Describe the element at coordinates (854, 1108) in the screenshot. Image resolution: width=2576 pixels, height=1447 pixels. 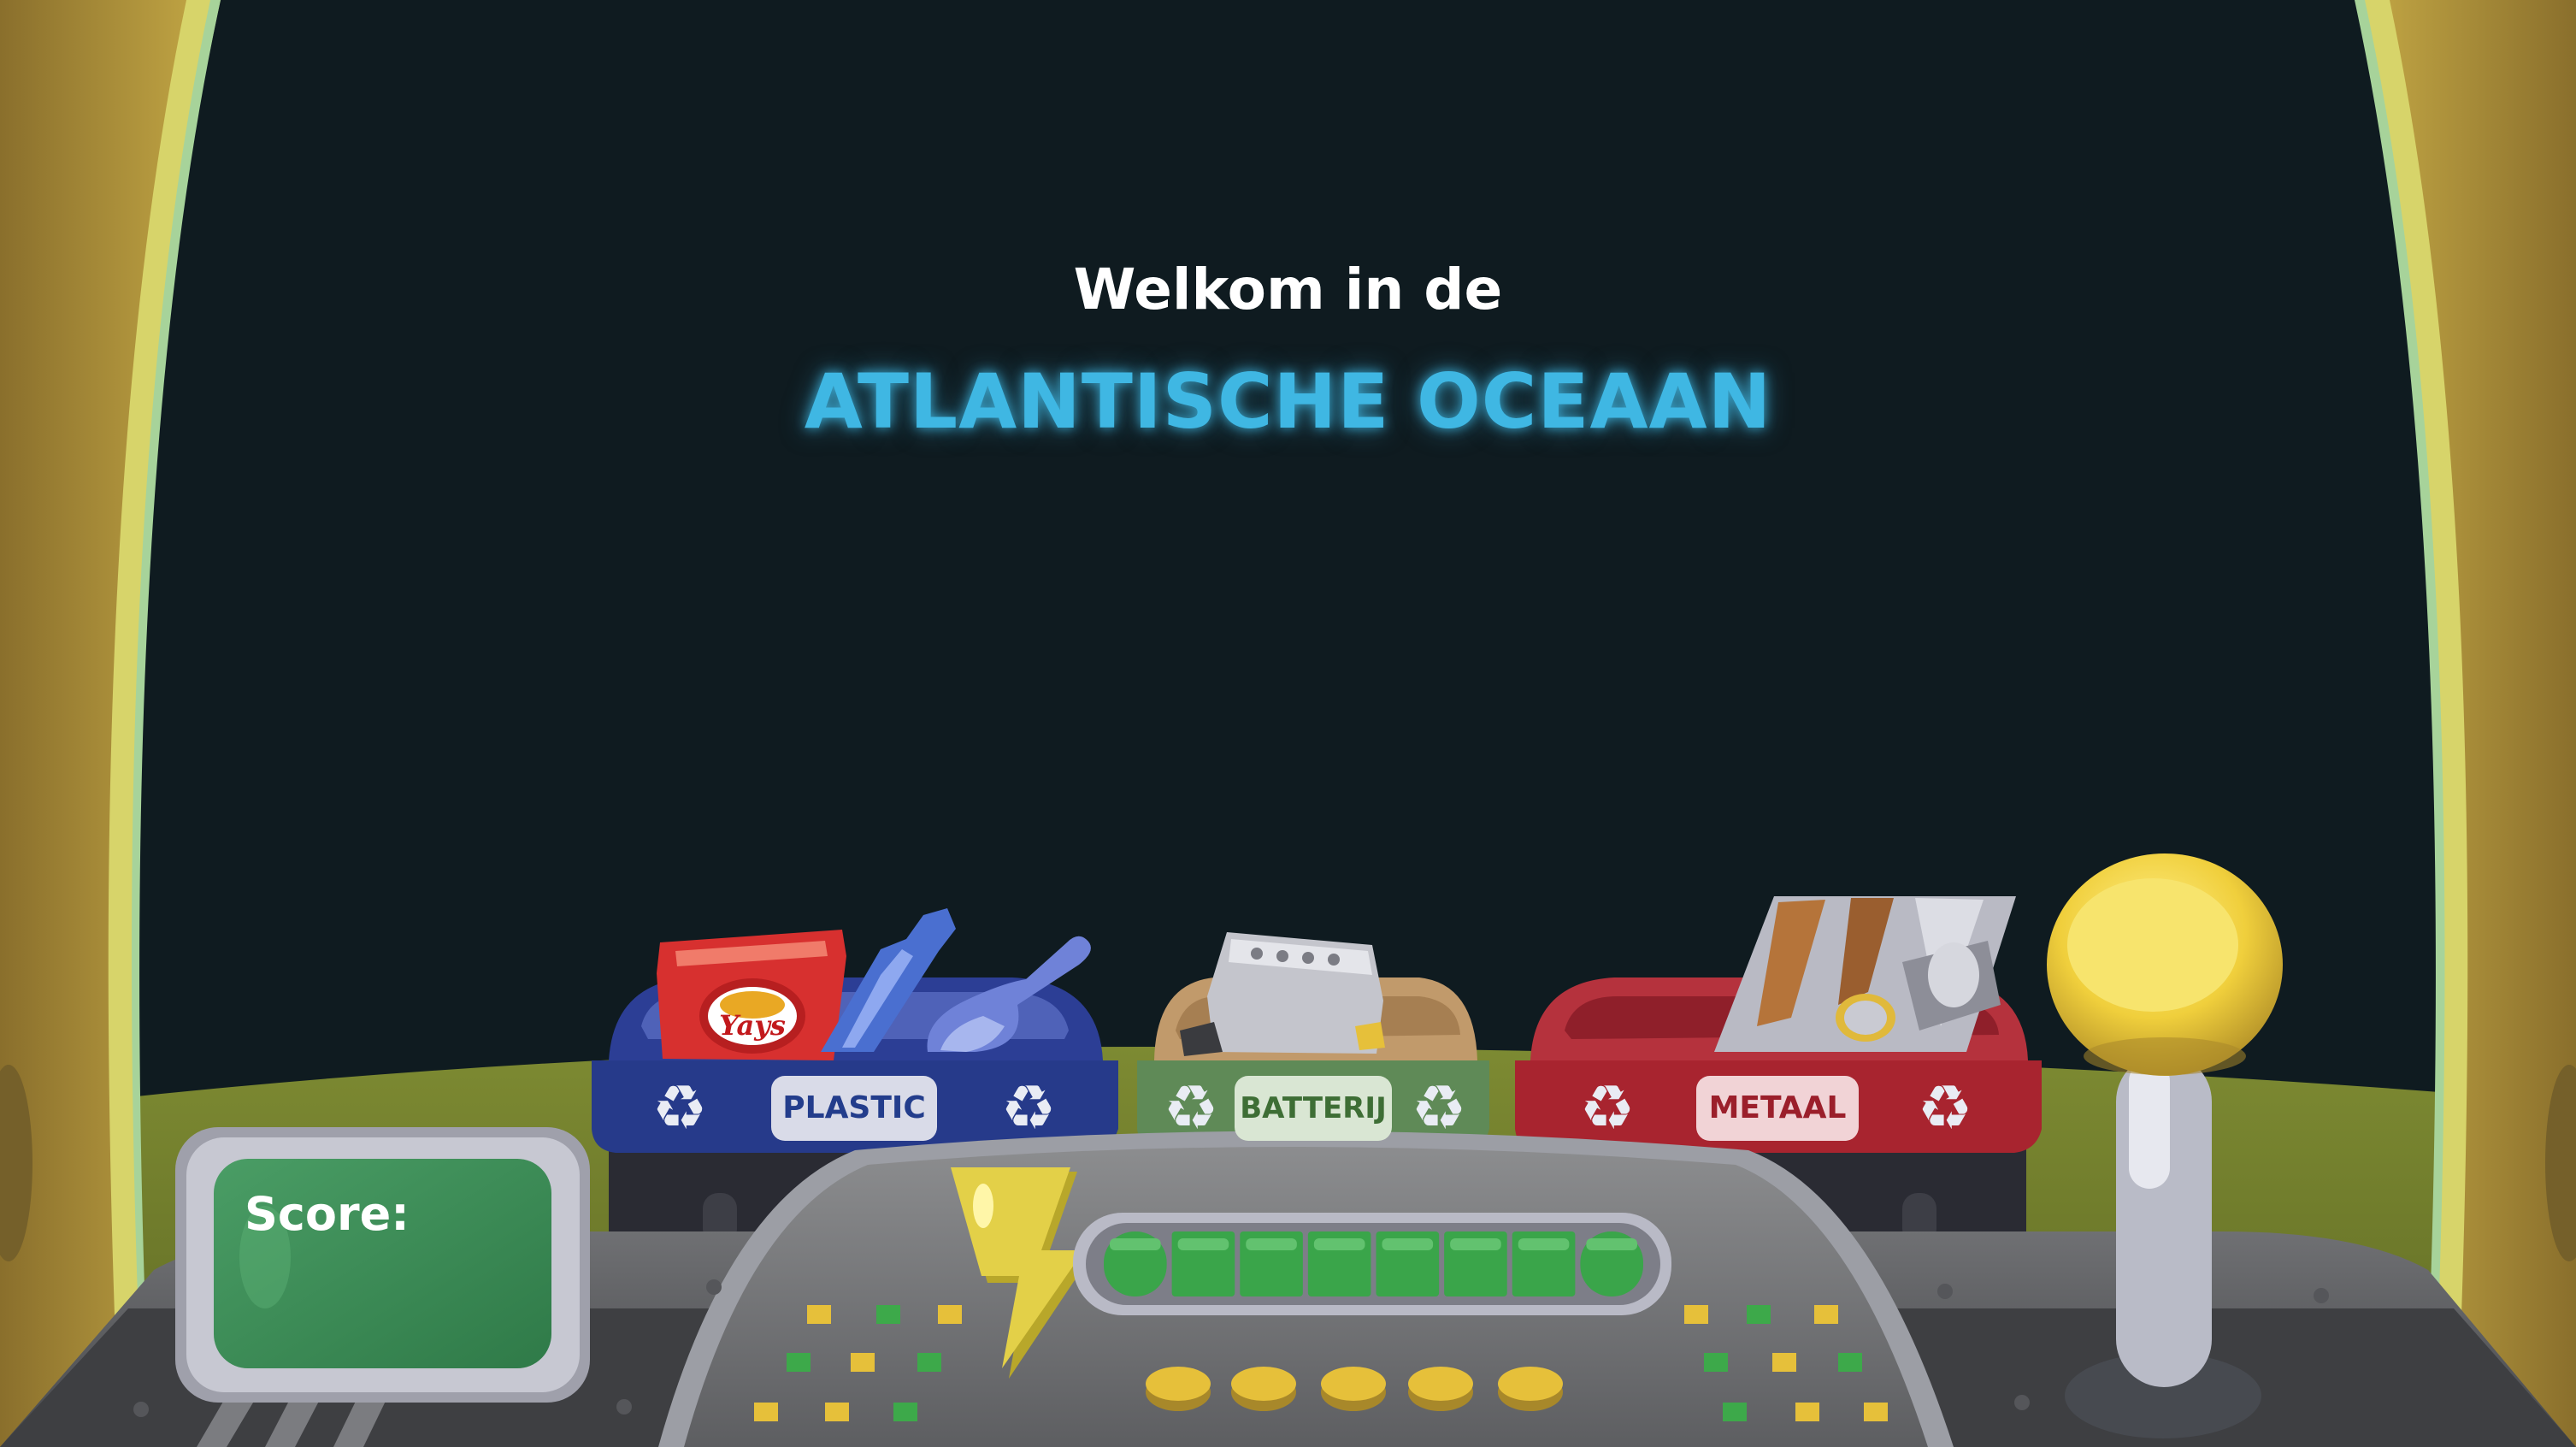
I see `plastic-bin-label: PLASTIC` at that location.